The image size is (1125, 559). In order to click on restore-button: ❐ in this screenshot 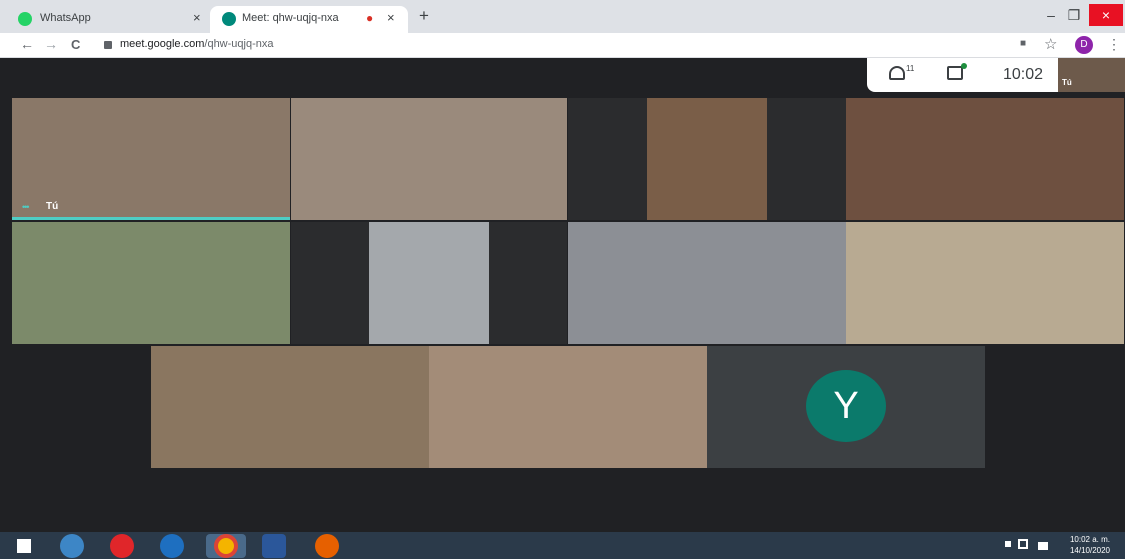, I will do `click(1074, 15)`.